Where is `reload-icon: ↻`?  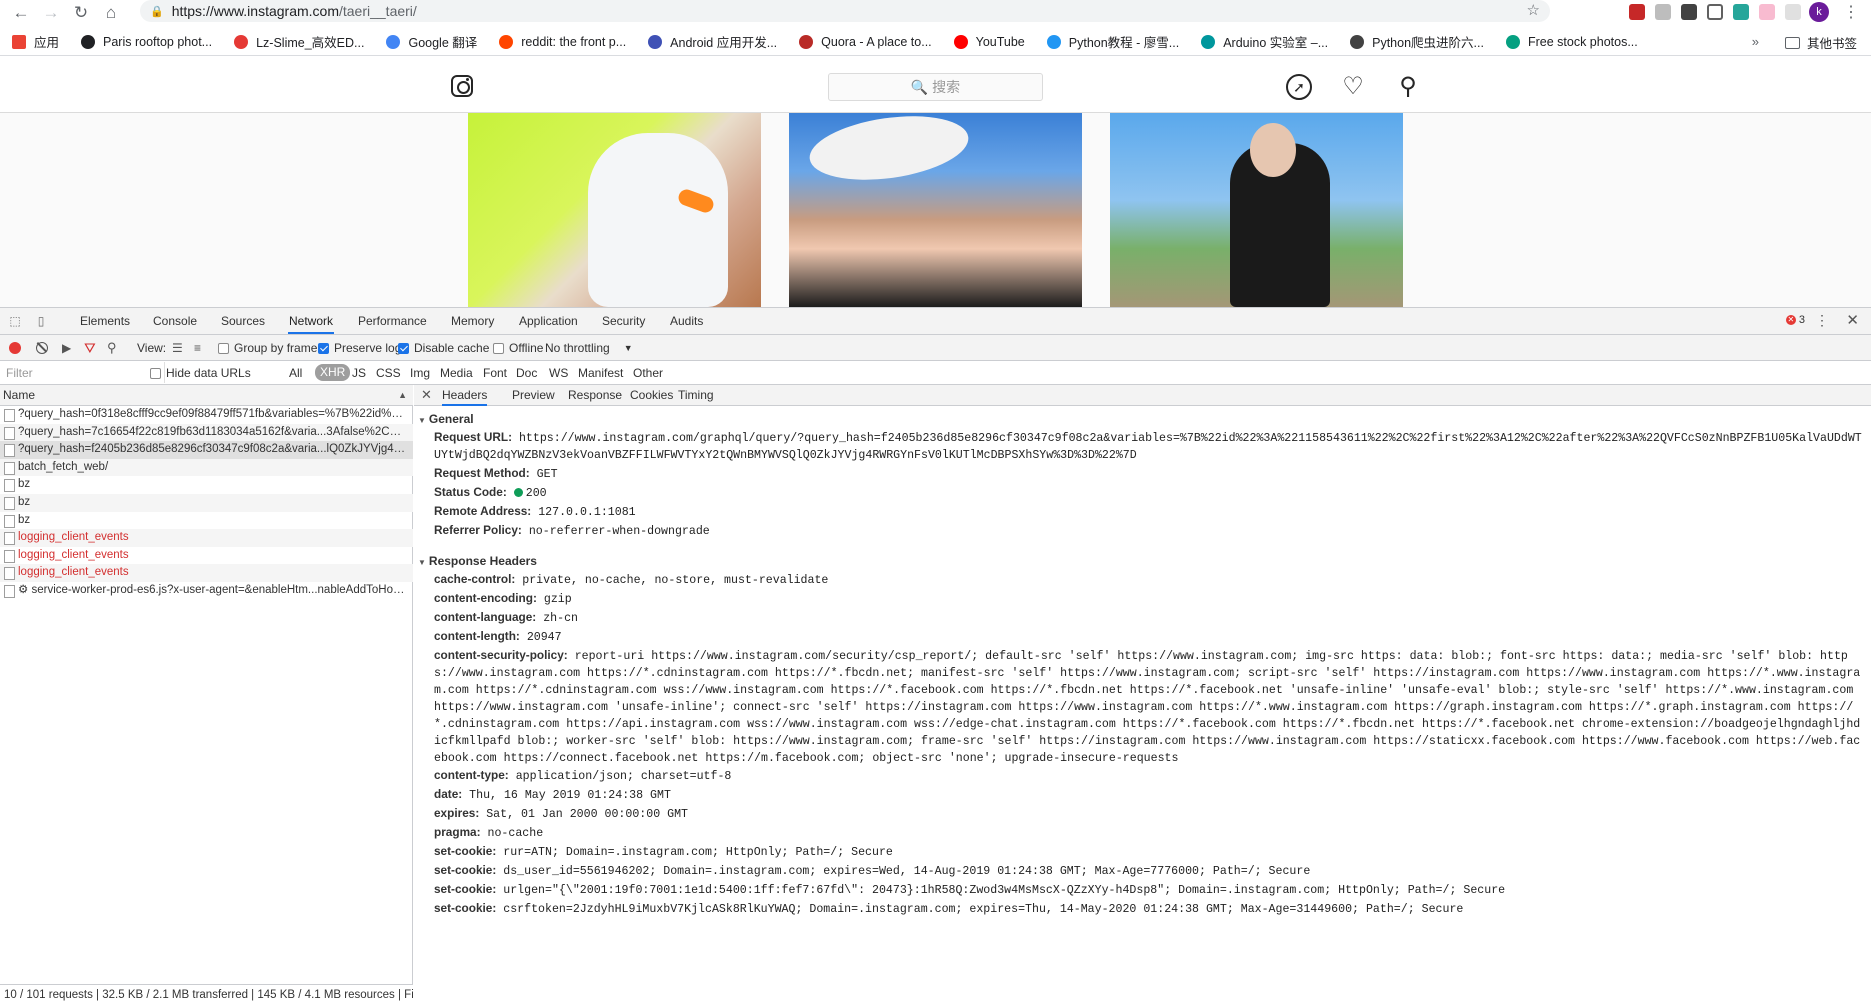 reload-icon: ↻ is located at coordinates (81, 13).